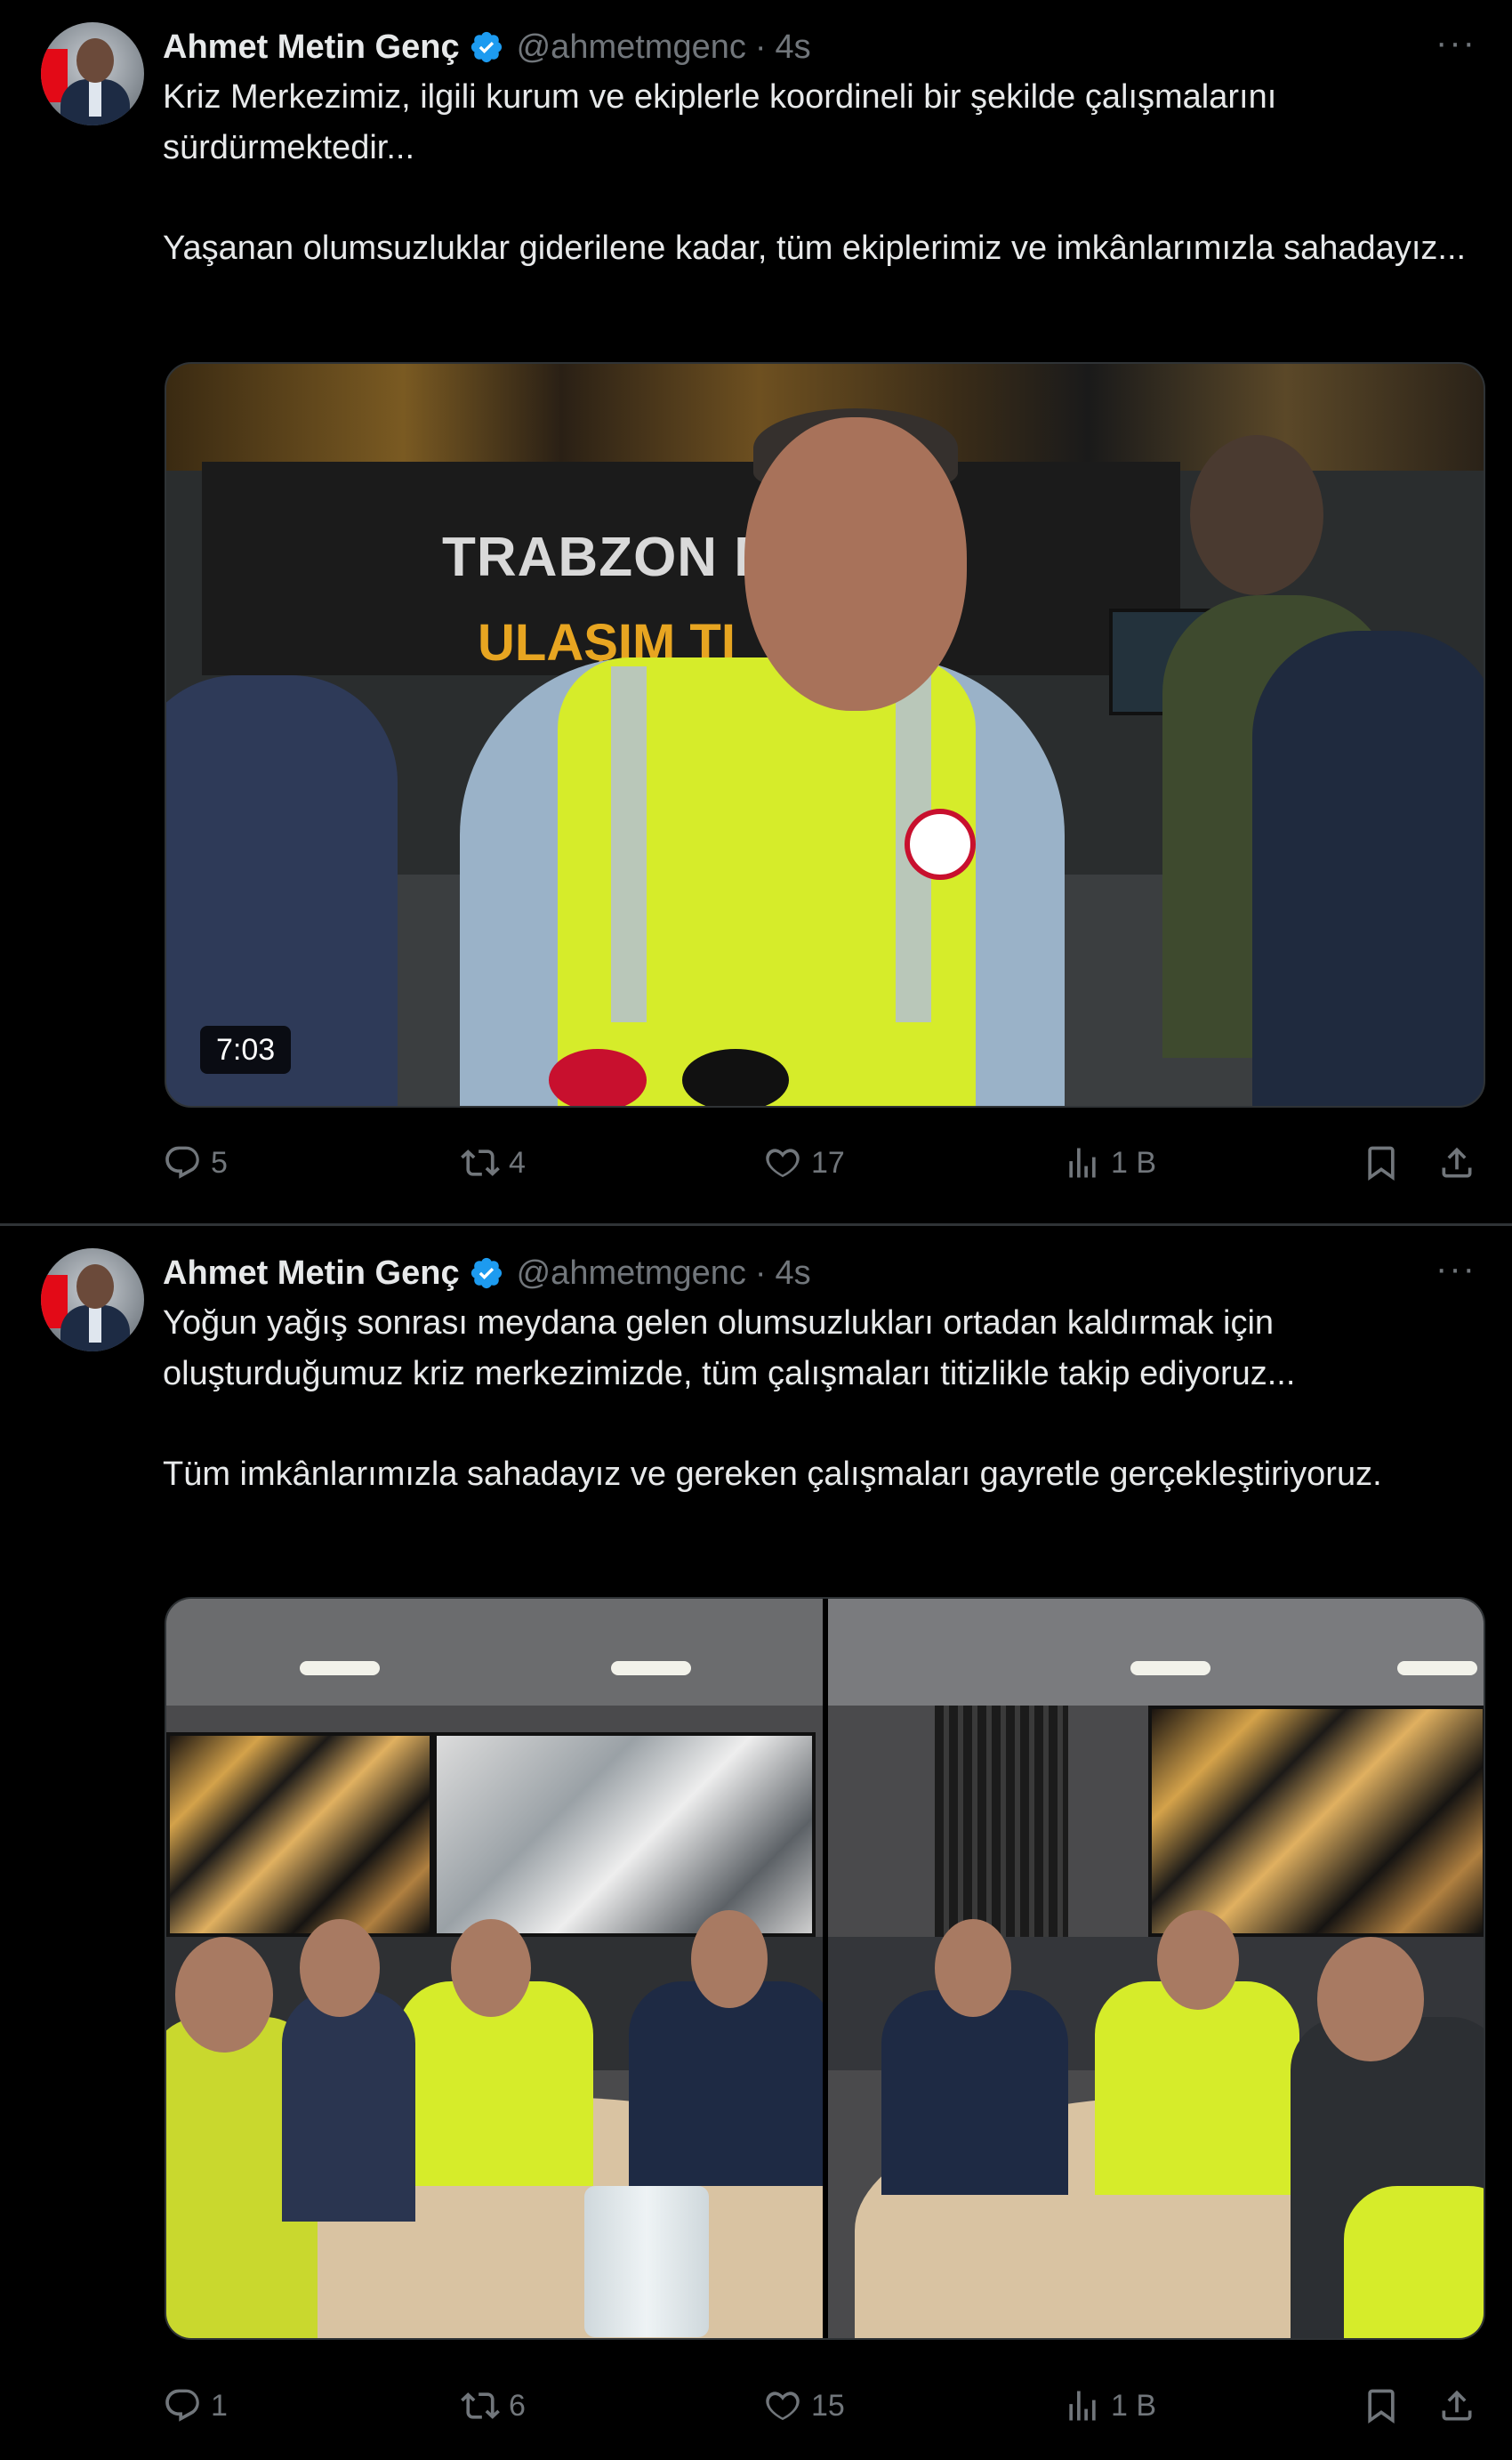 This screenshot has height=2460, width=1512. I want to click on reply-count: 1, so click(219, 2405).